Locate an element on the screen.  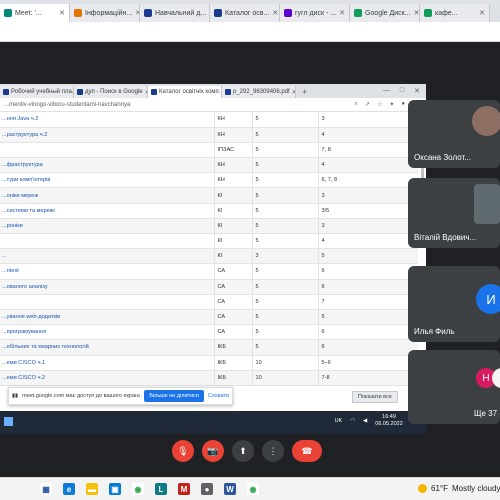
weather-icon is located at coordinates (422, 488).